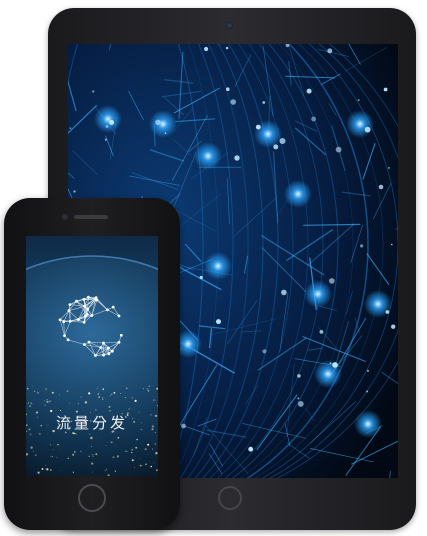  I want to click on phone-screen: 流量分发, so click(92, 356).